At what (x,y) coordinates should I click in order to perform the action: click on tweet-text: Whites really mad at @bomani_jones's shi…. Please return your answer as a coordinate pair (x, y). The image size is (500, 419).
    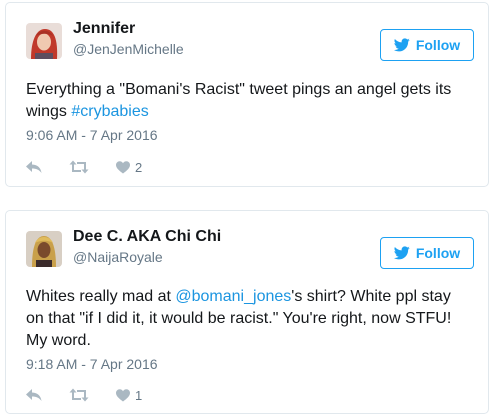
    Looking at the image, I should click on (247, 319).